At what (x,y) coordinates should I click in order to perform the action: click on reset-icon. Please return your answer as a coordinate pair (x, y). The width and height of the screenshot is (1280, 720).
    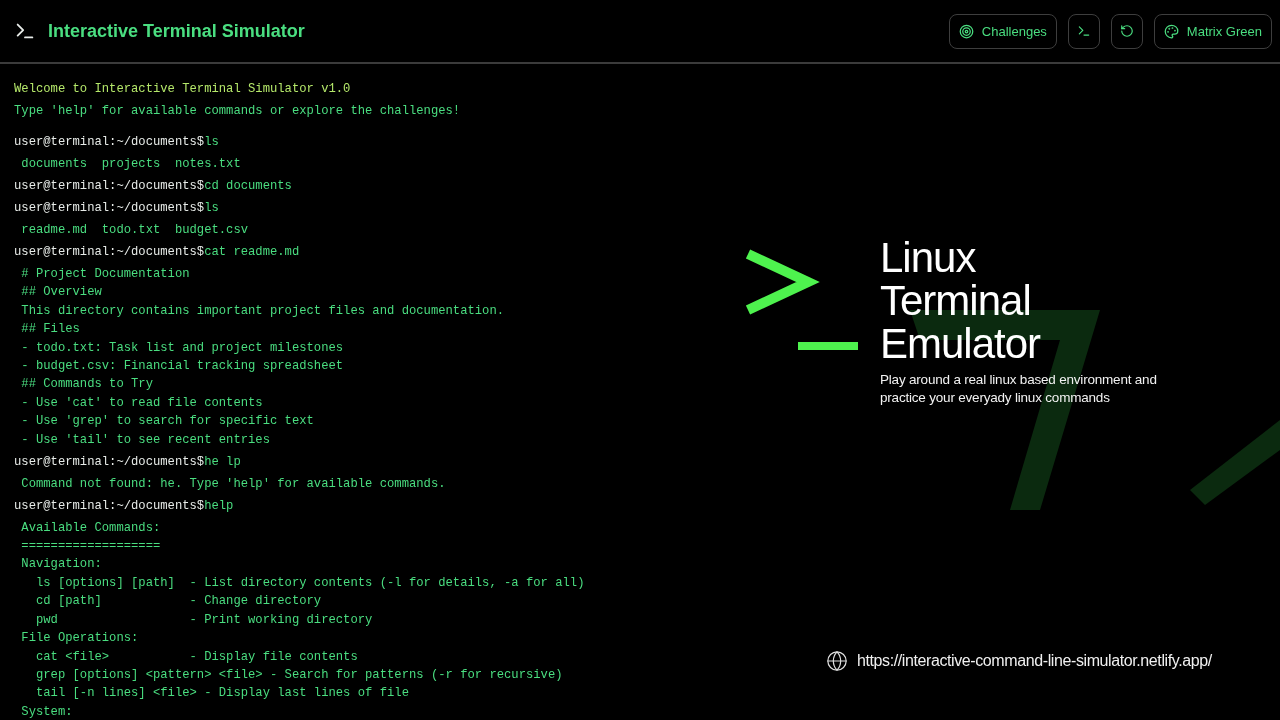
    Looking at the image, I should click on (1126, 31).